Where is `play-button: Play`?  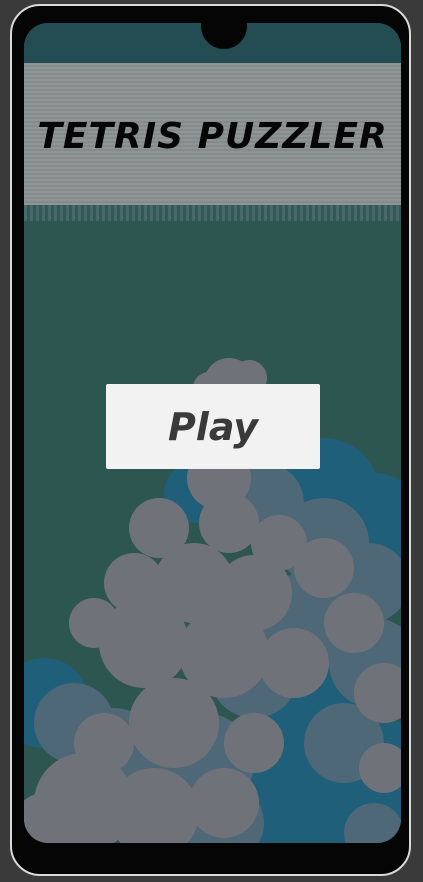 play-button: Play is located at coordinates (213, 426).